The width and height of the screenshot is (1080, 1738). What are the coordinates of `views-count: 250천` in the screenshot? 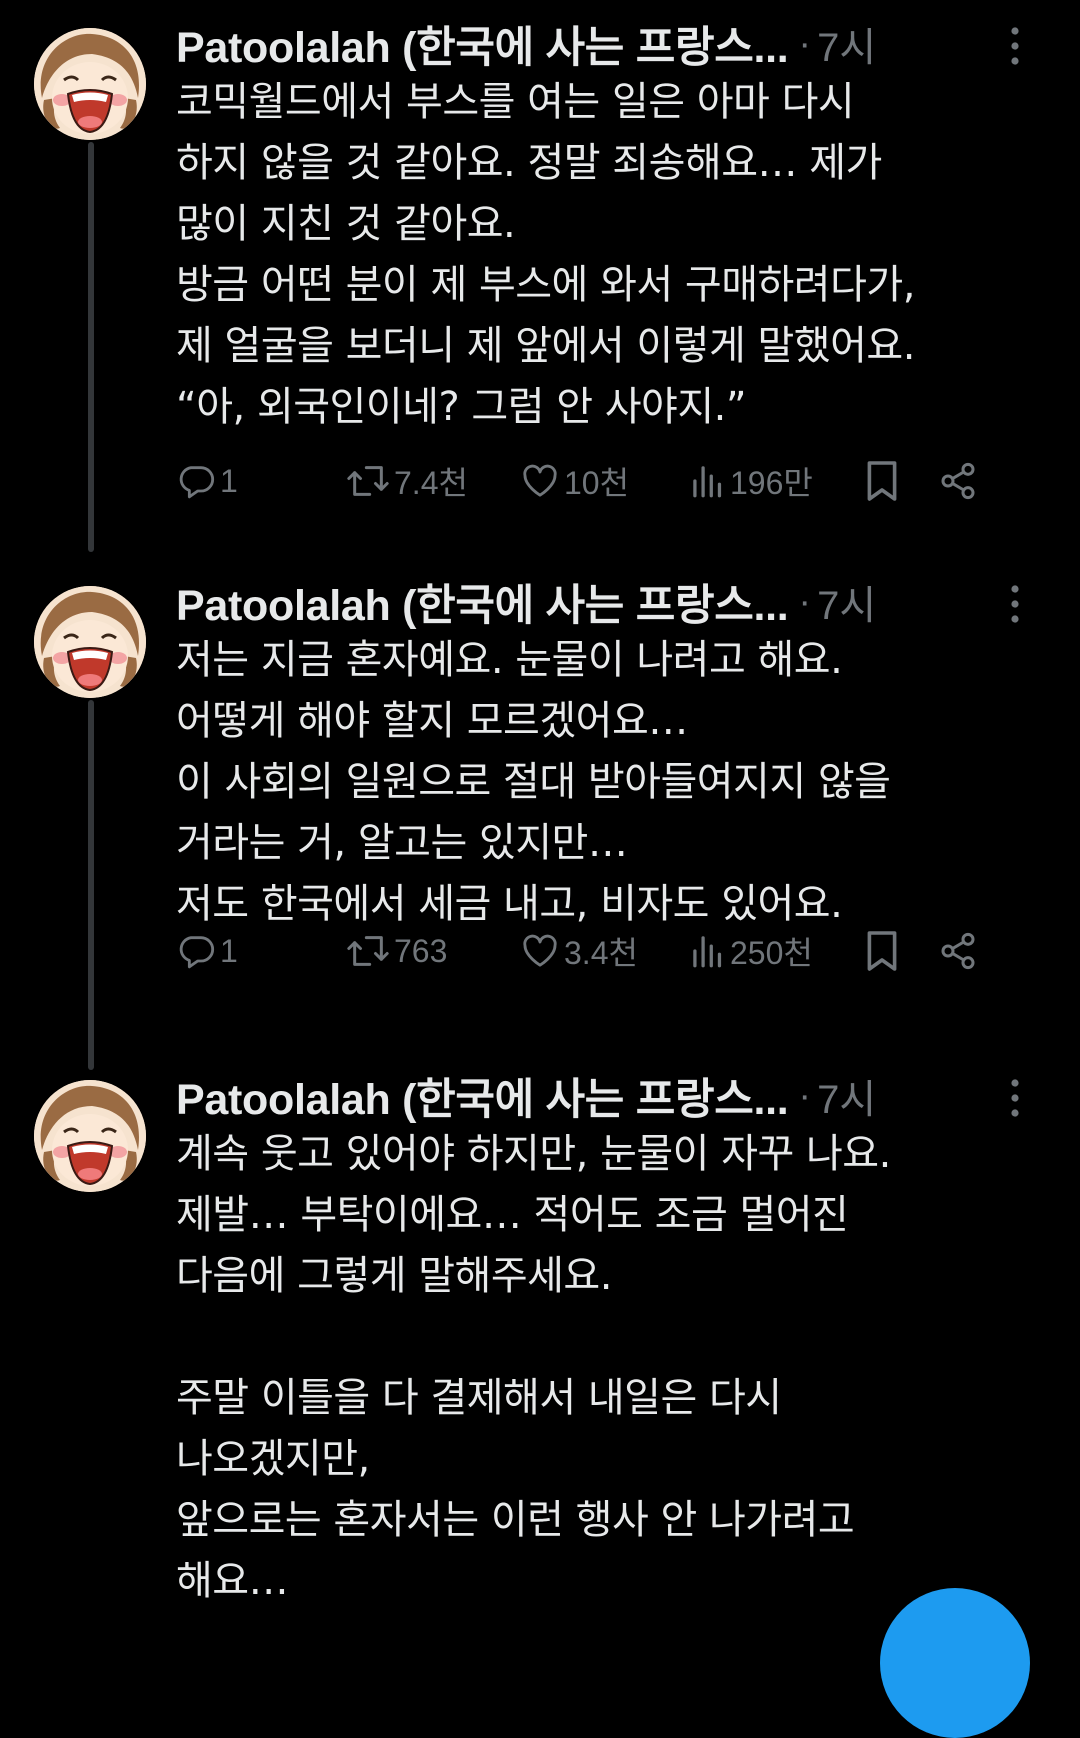 It's located at (771, 953).